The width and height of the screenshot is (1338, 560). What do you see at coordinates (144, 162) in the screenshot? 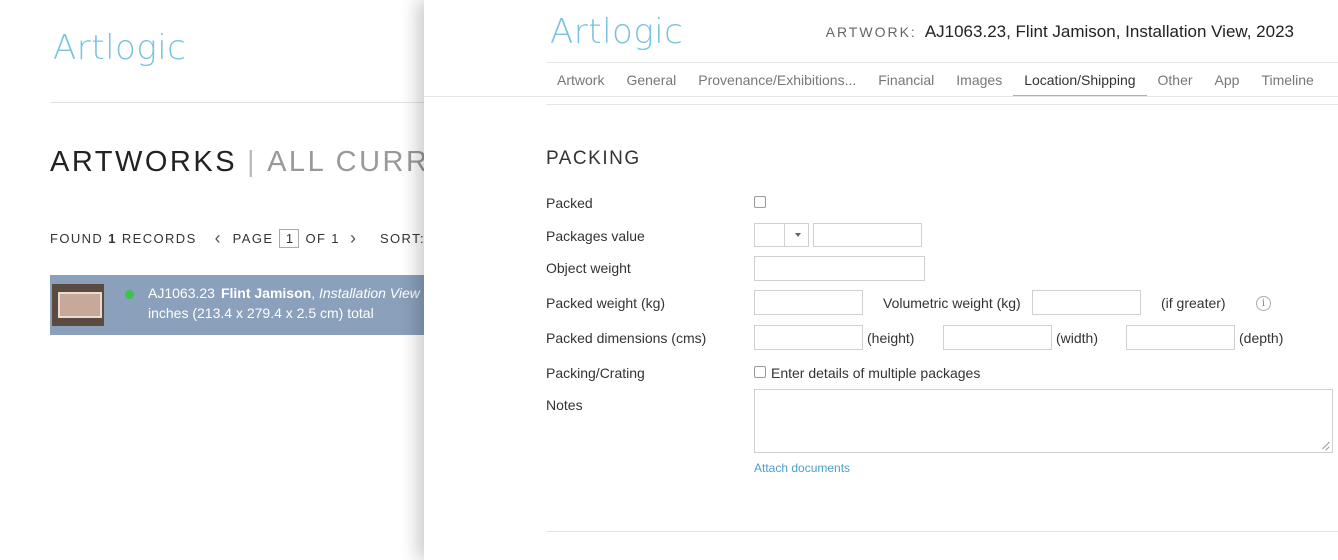
I see `page-title-main: ARTWORKS` at bounding box center [144, 162].